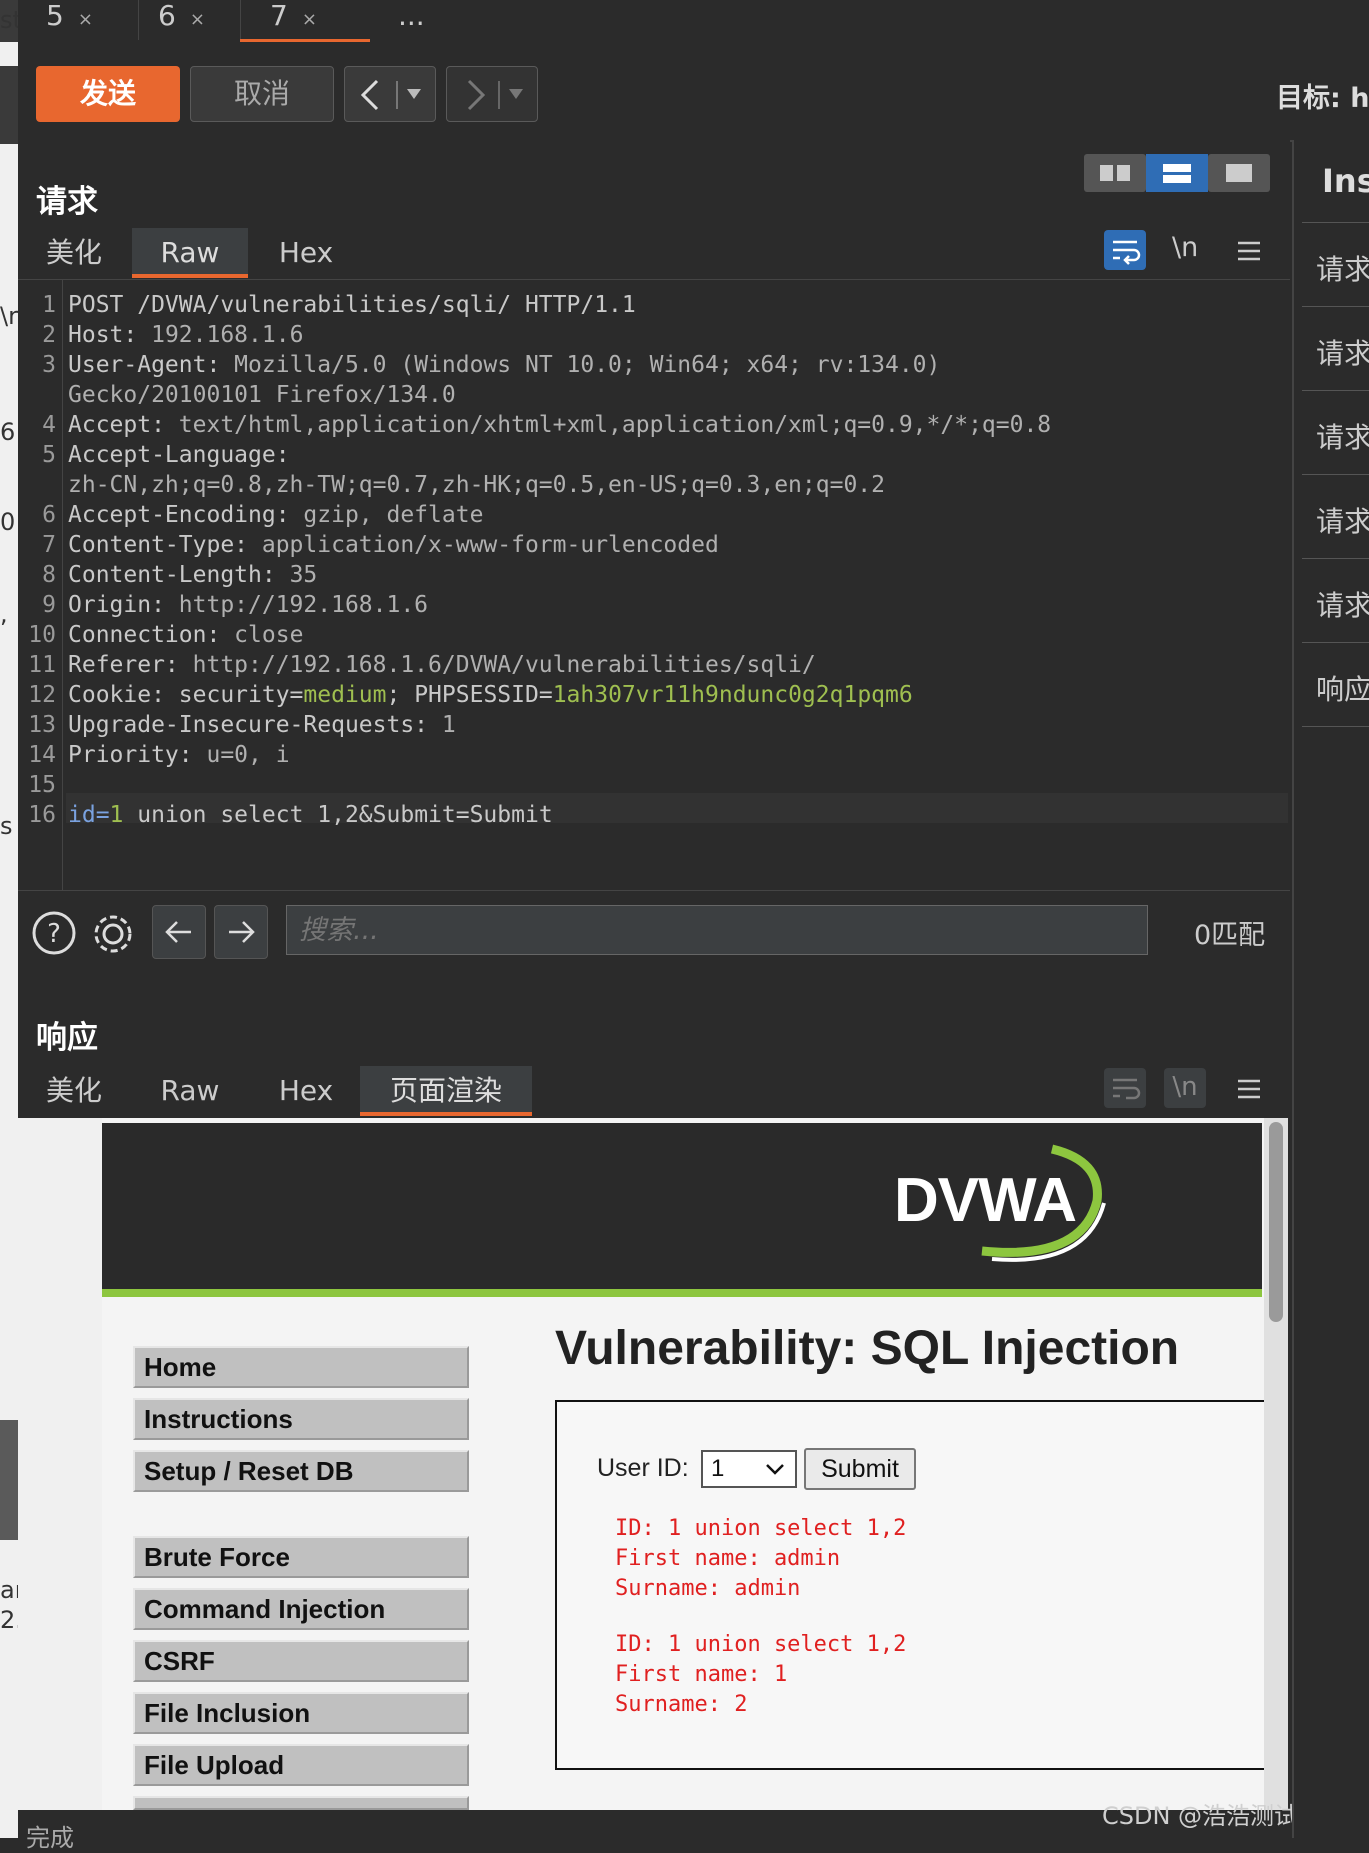 The image size is (1369, 1853). Describe the element at coordinates (301, 1471) in the screenshot. I see `nav-setup: Setup / Reset DB` at that location.